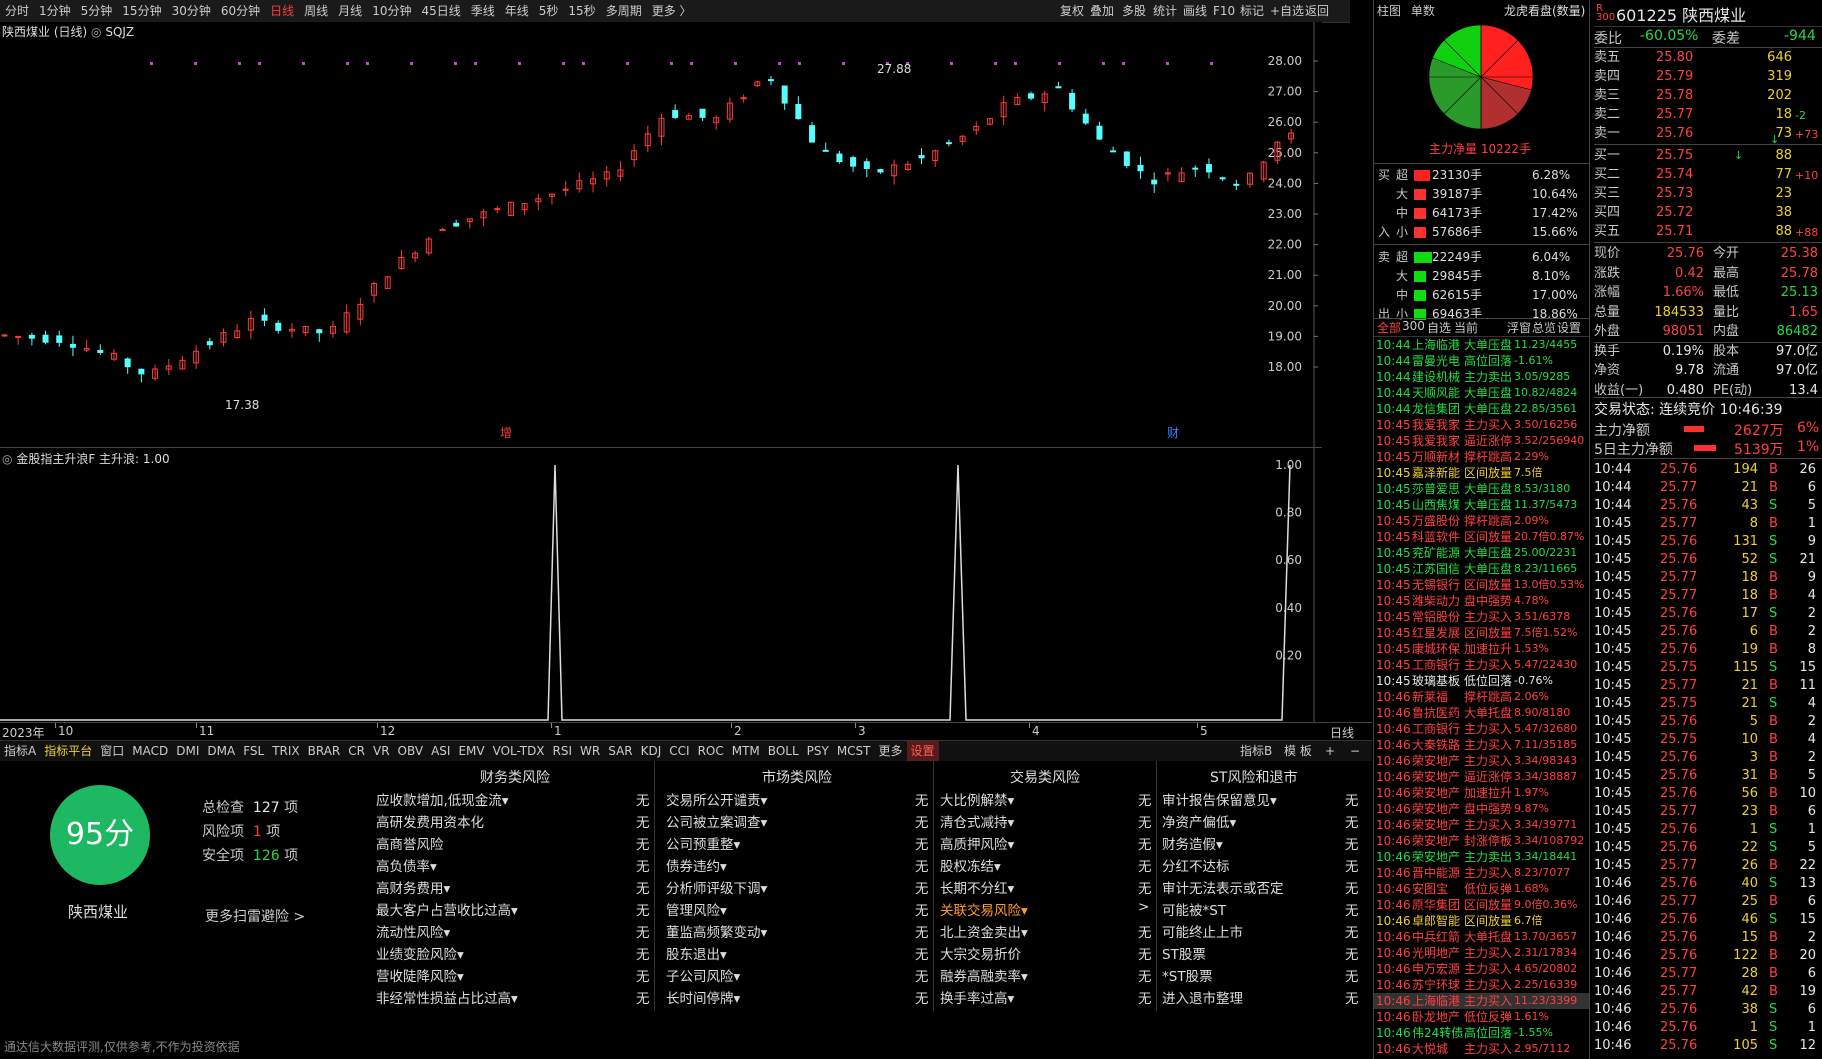 The height and width of the screenshot is (1059, 1822). What do you see at coordinates (563, 751) in the screenshot?
I see `indicator-tab-15: RSI` at bounding box center [563, 751].